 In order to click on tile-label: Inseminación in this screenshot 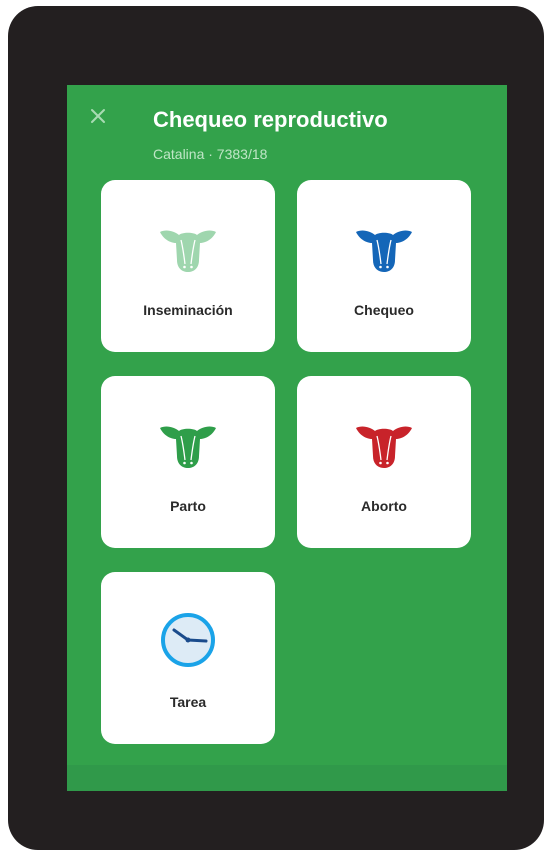, I will do `click(188, 310)`.